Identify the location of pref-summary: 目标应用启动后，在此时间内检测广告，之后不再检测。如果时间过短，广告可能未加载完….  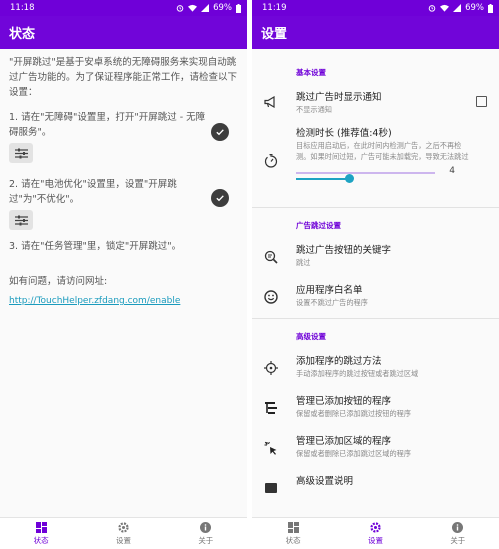
(382, 151).